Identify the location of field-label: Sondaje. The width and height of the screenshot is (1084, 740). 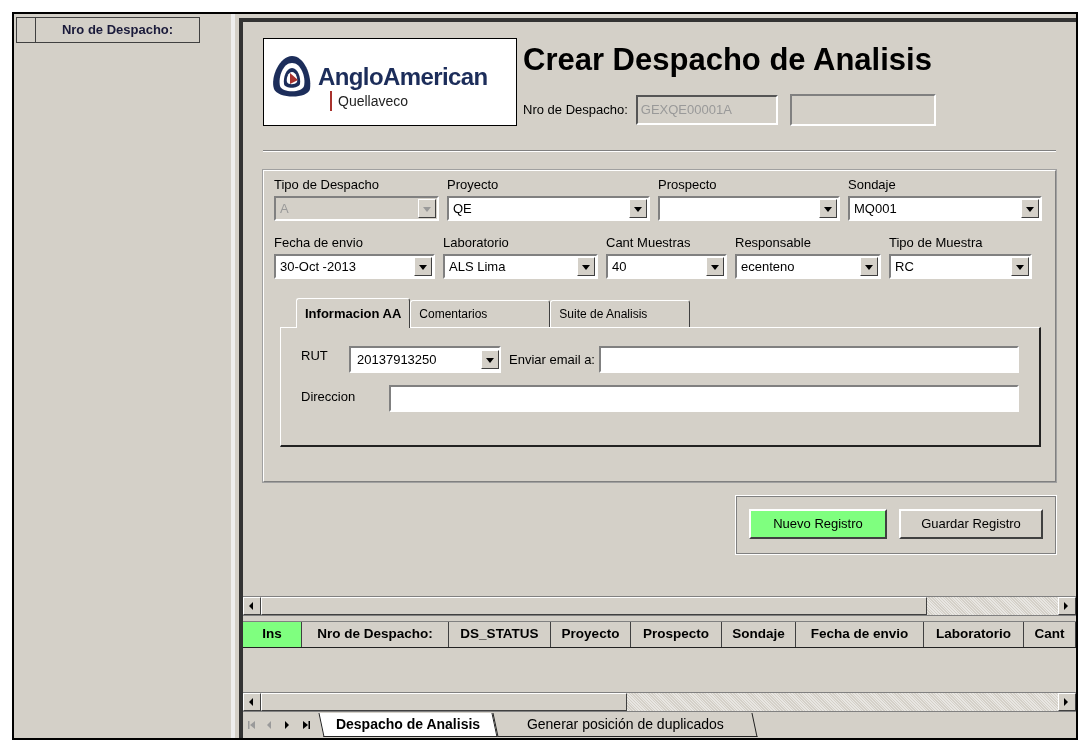
(872, 185).